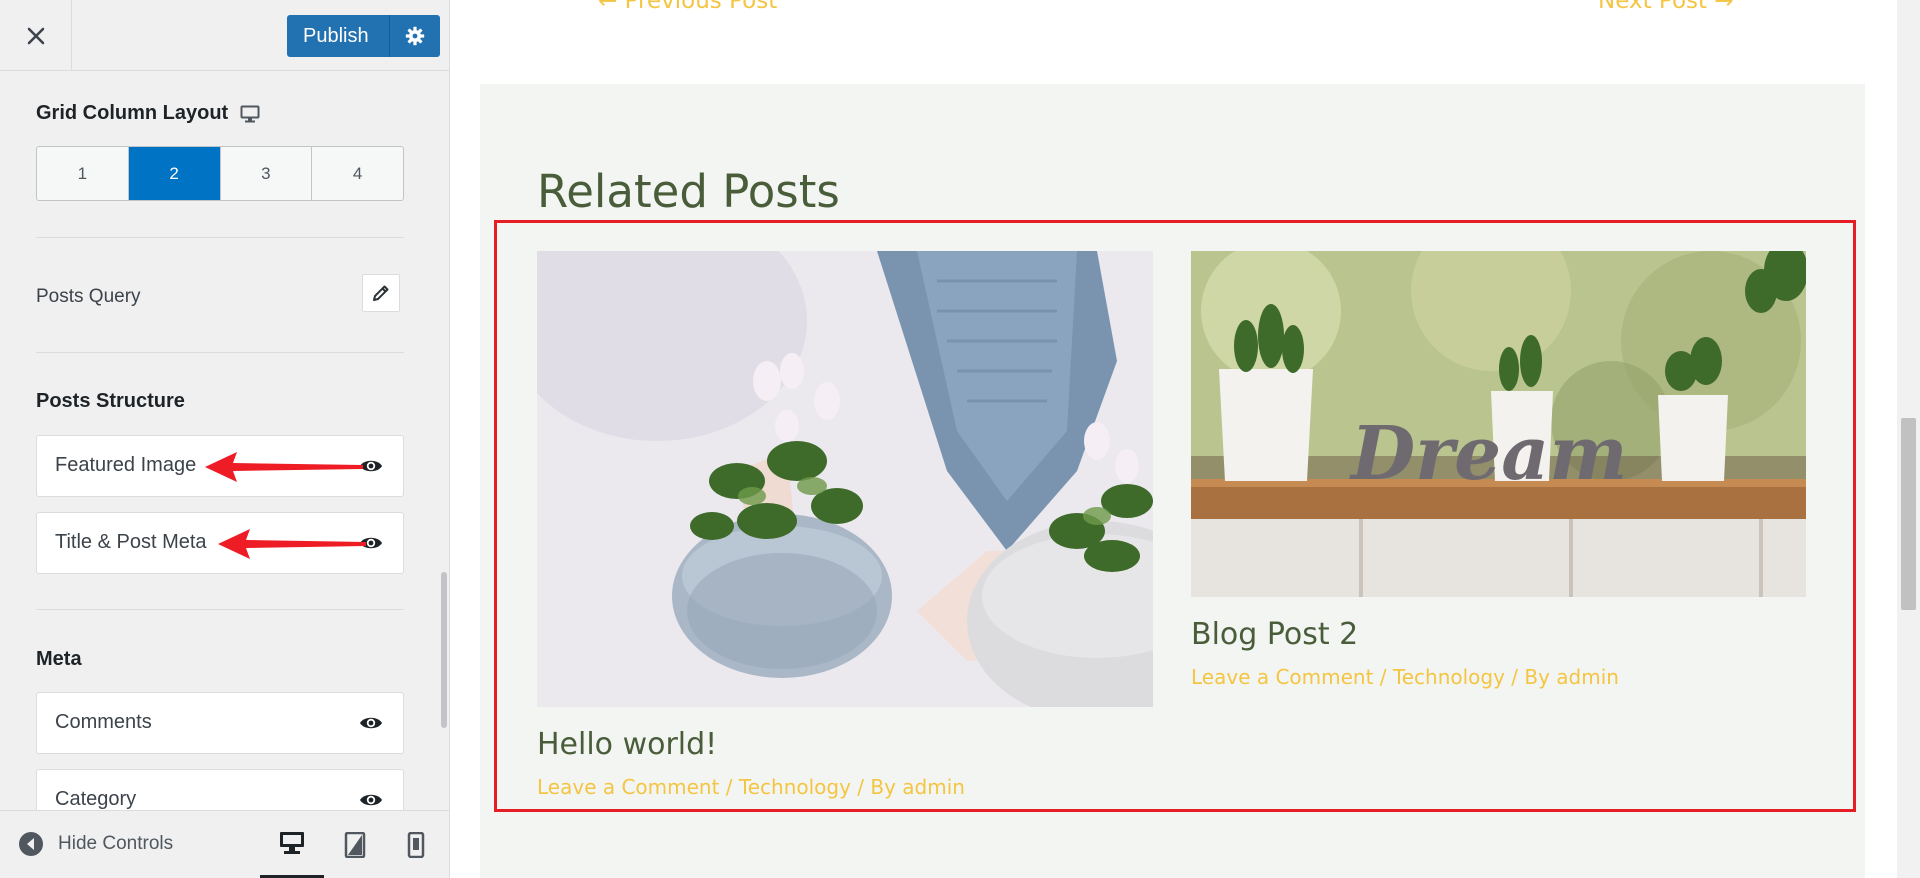 This screenshot has width=1920, height=878. Describe the element at coordinates (267, 173) in the screenshot. I see `column-option-3: 3` at that location.